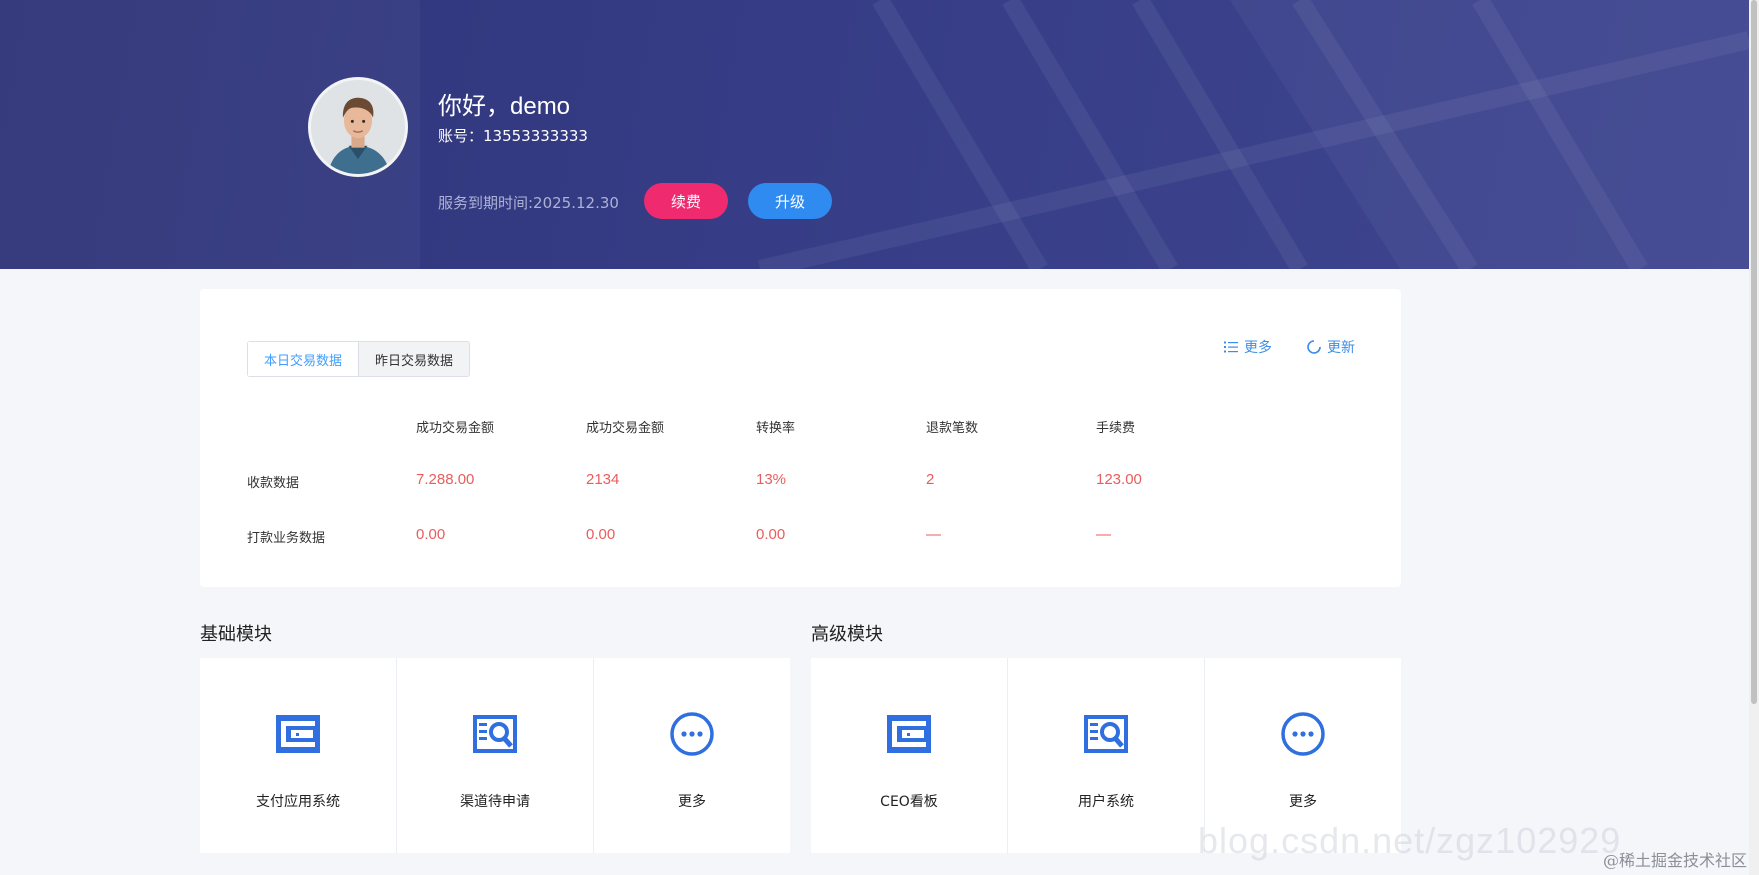  I want to click on list-icon, so click(1231, 347).